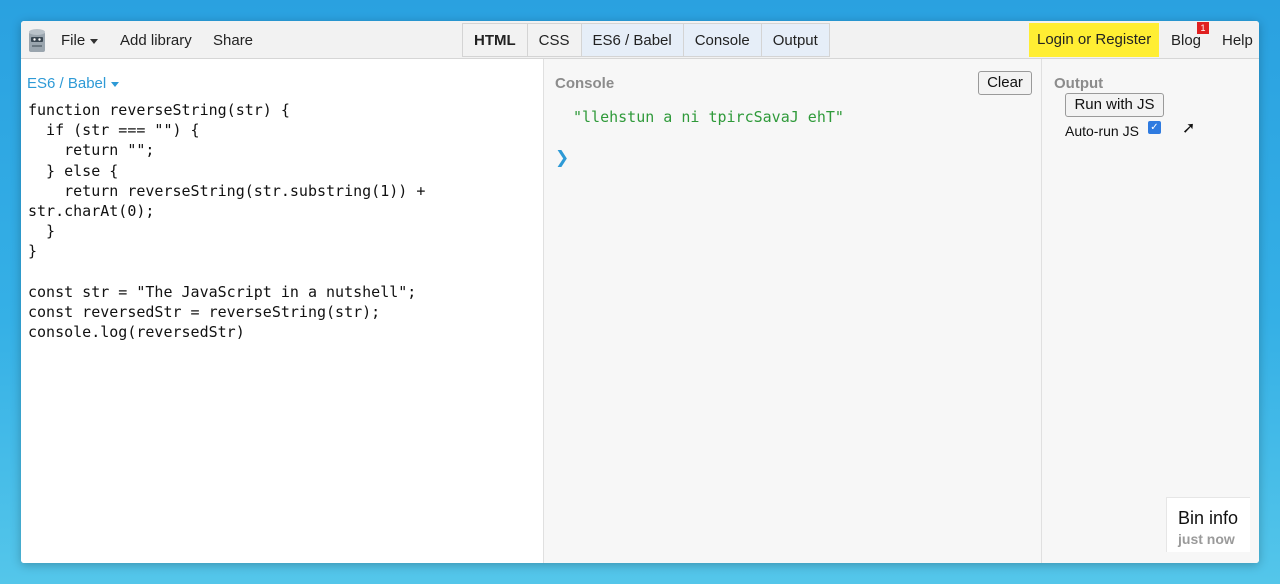 Image resolution: width=1280 pixels, height=584 pixels. I want to click on tab-output: Output, so click(795, 40).